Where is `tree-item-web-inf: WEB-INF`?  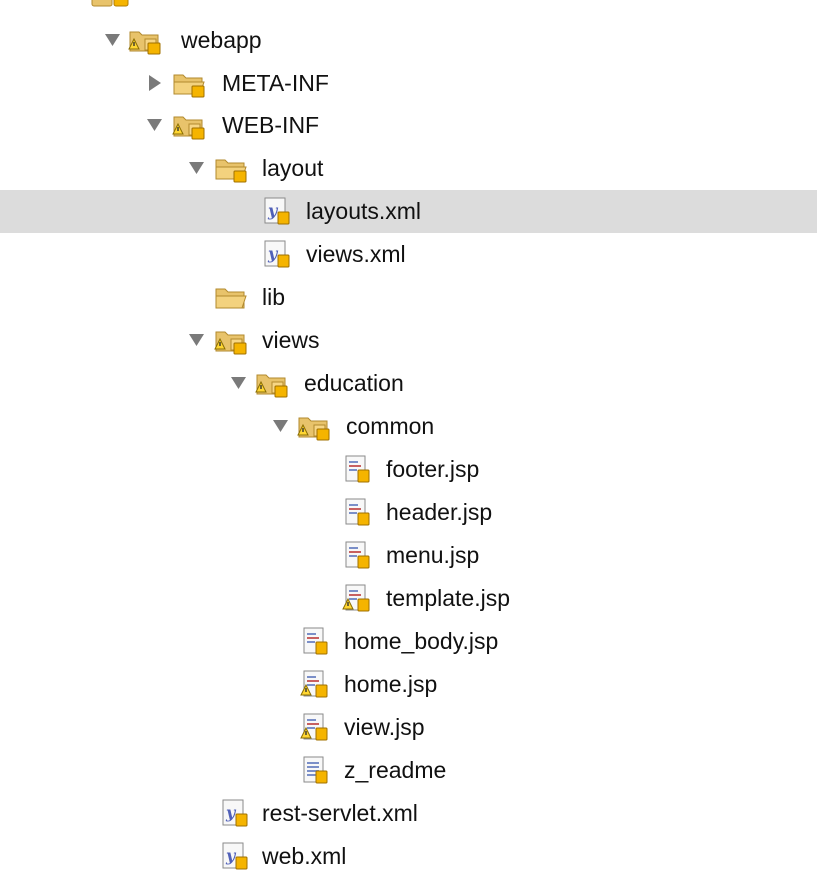
tree-item-web-inf: WEB-INF is located at coordinates (408, 125).